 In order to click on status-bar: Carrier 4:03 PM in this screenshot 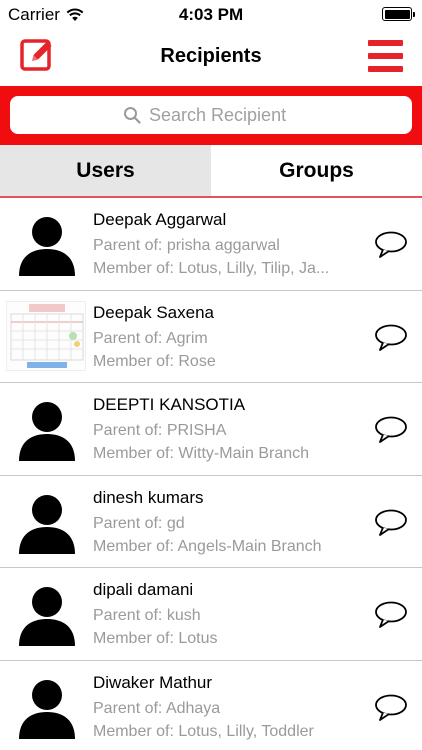, I will do `click(211, 15)`.